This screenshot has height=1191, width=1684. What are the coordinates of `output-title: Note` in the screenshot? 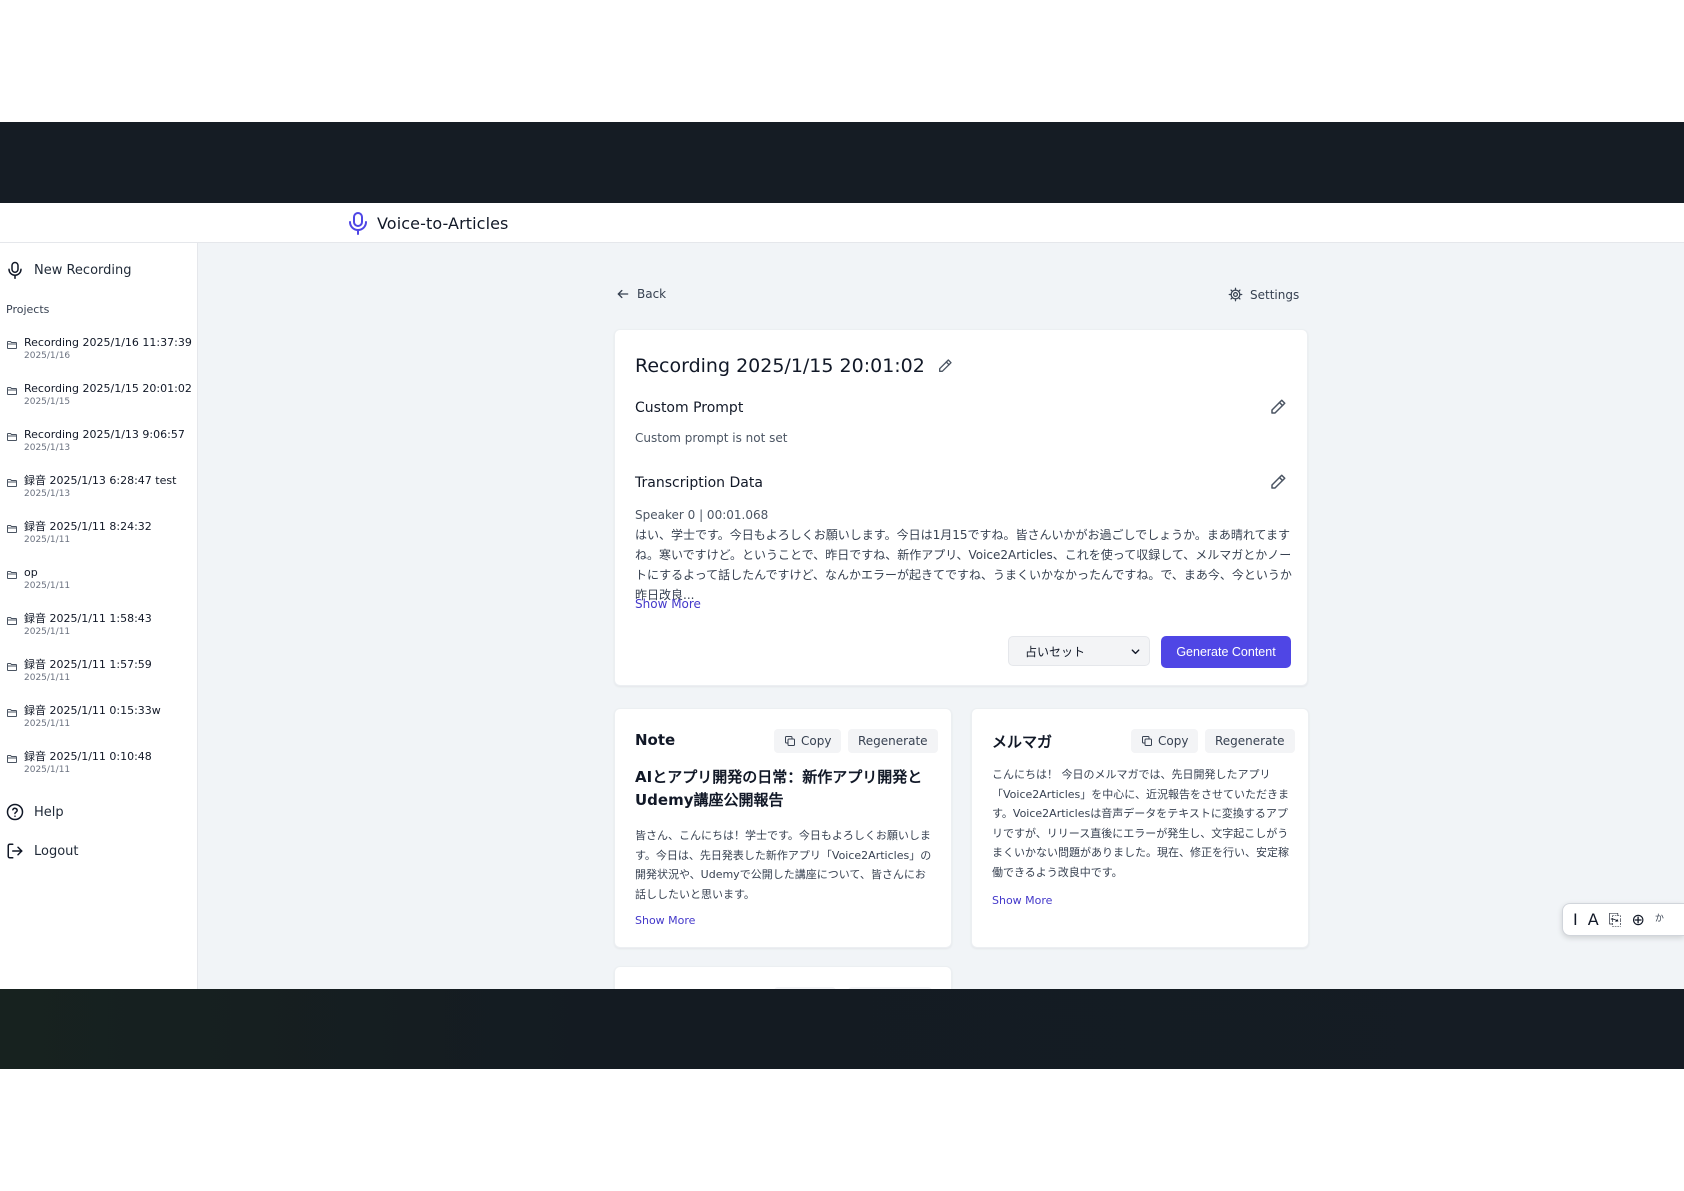 It's located at (655, 740).